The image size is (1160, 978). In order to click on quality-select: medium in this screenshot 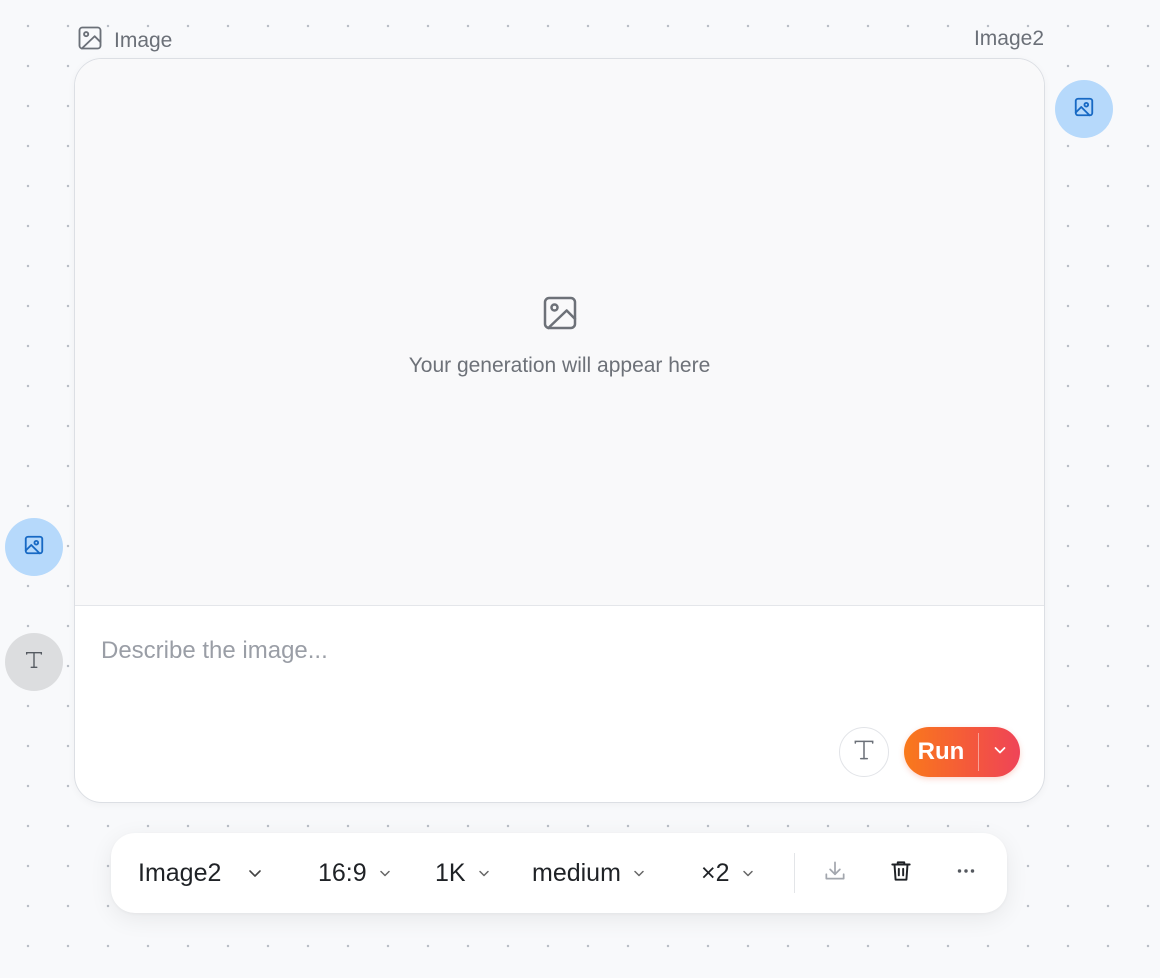, I will do `click(589, 873)`.